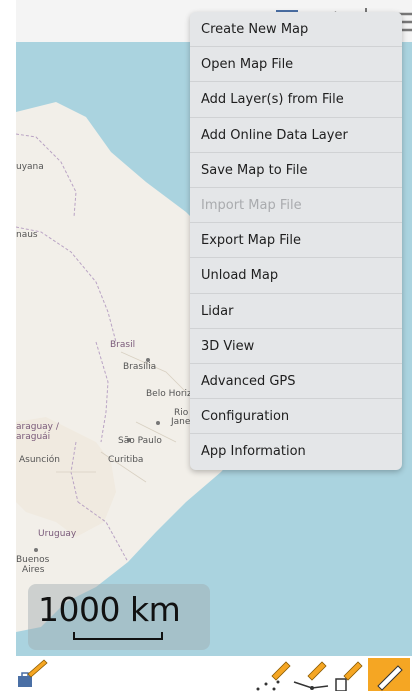 The width and height of the screenshot is (412, 695). Describe the element at coordinates (296, 100) in the screenshot. I see `menu-item-add-layer-s-from-file: Add Layer(s) from File` at that location.